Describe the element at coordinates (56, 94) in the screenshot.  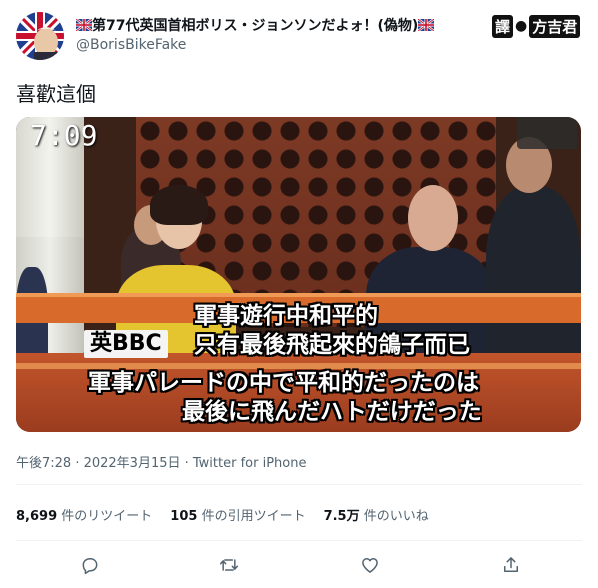
I see `tweet-text: 喜歡這個` at that location.